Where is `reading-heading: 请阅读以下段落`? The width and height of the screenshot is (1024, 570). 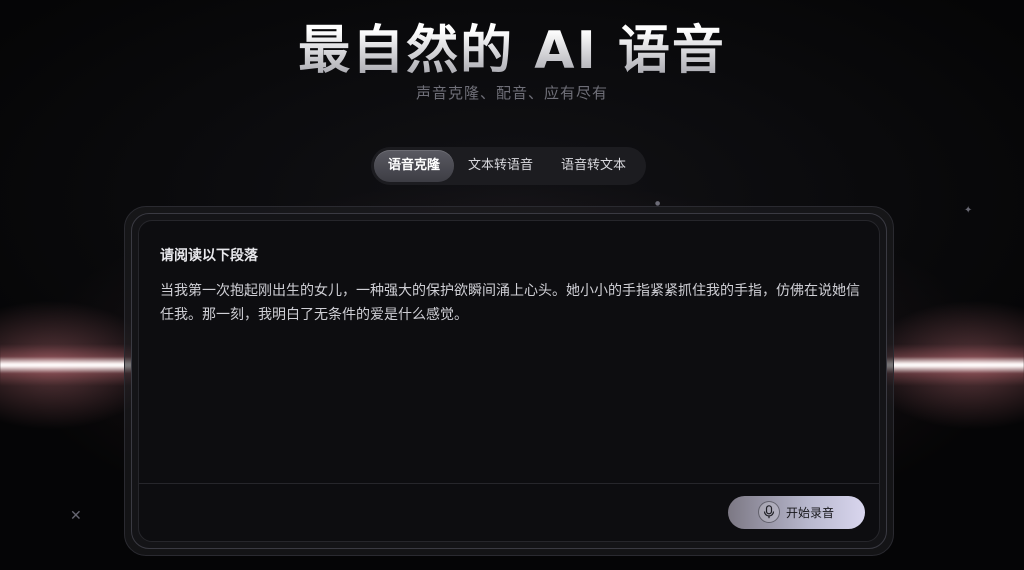
reading-heading: 请阅读以下段落 is located at coordinates (209, 256).